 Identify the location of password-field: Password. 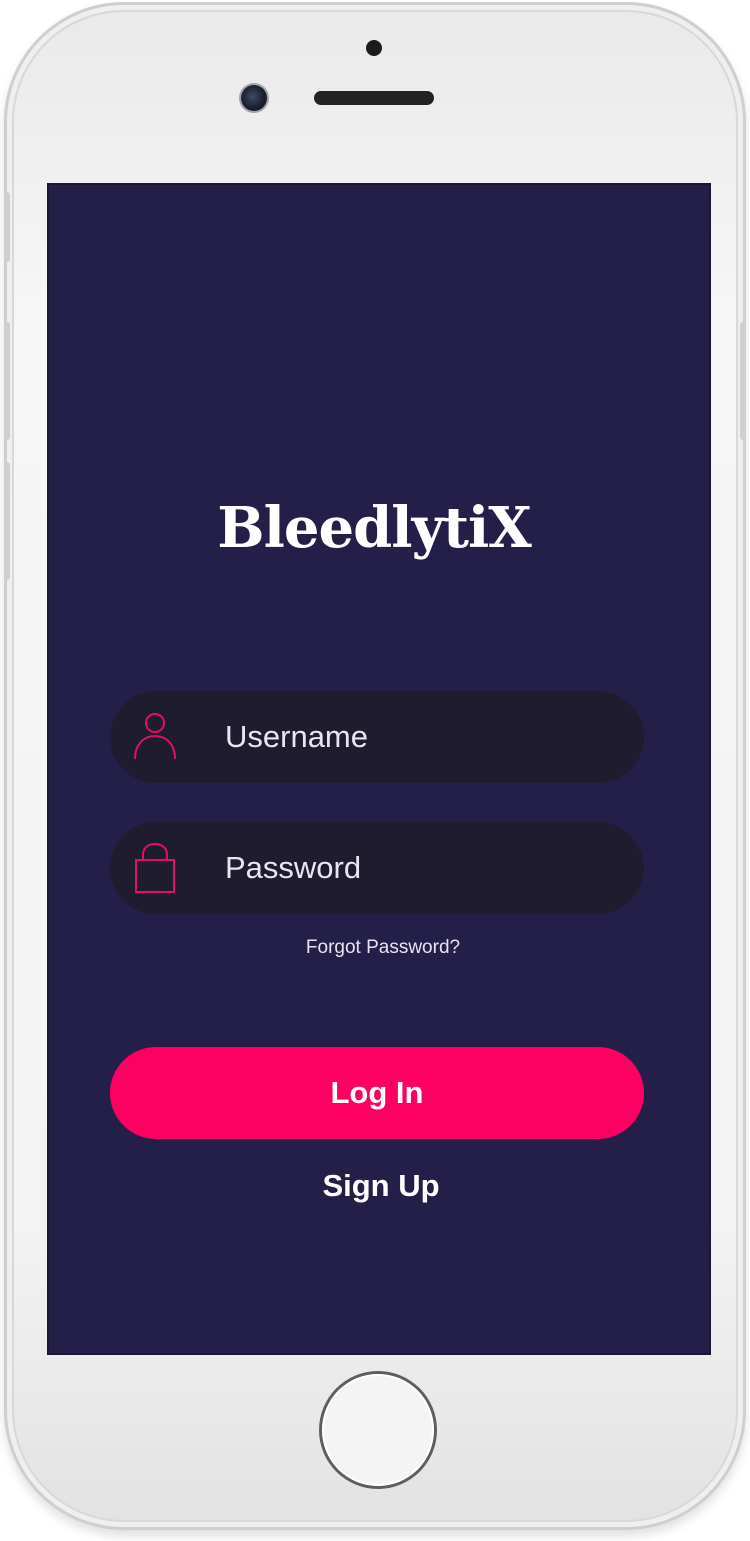
(377, 868).